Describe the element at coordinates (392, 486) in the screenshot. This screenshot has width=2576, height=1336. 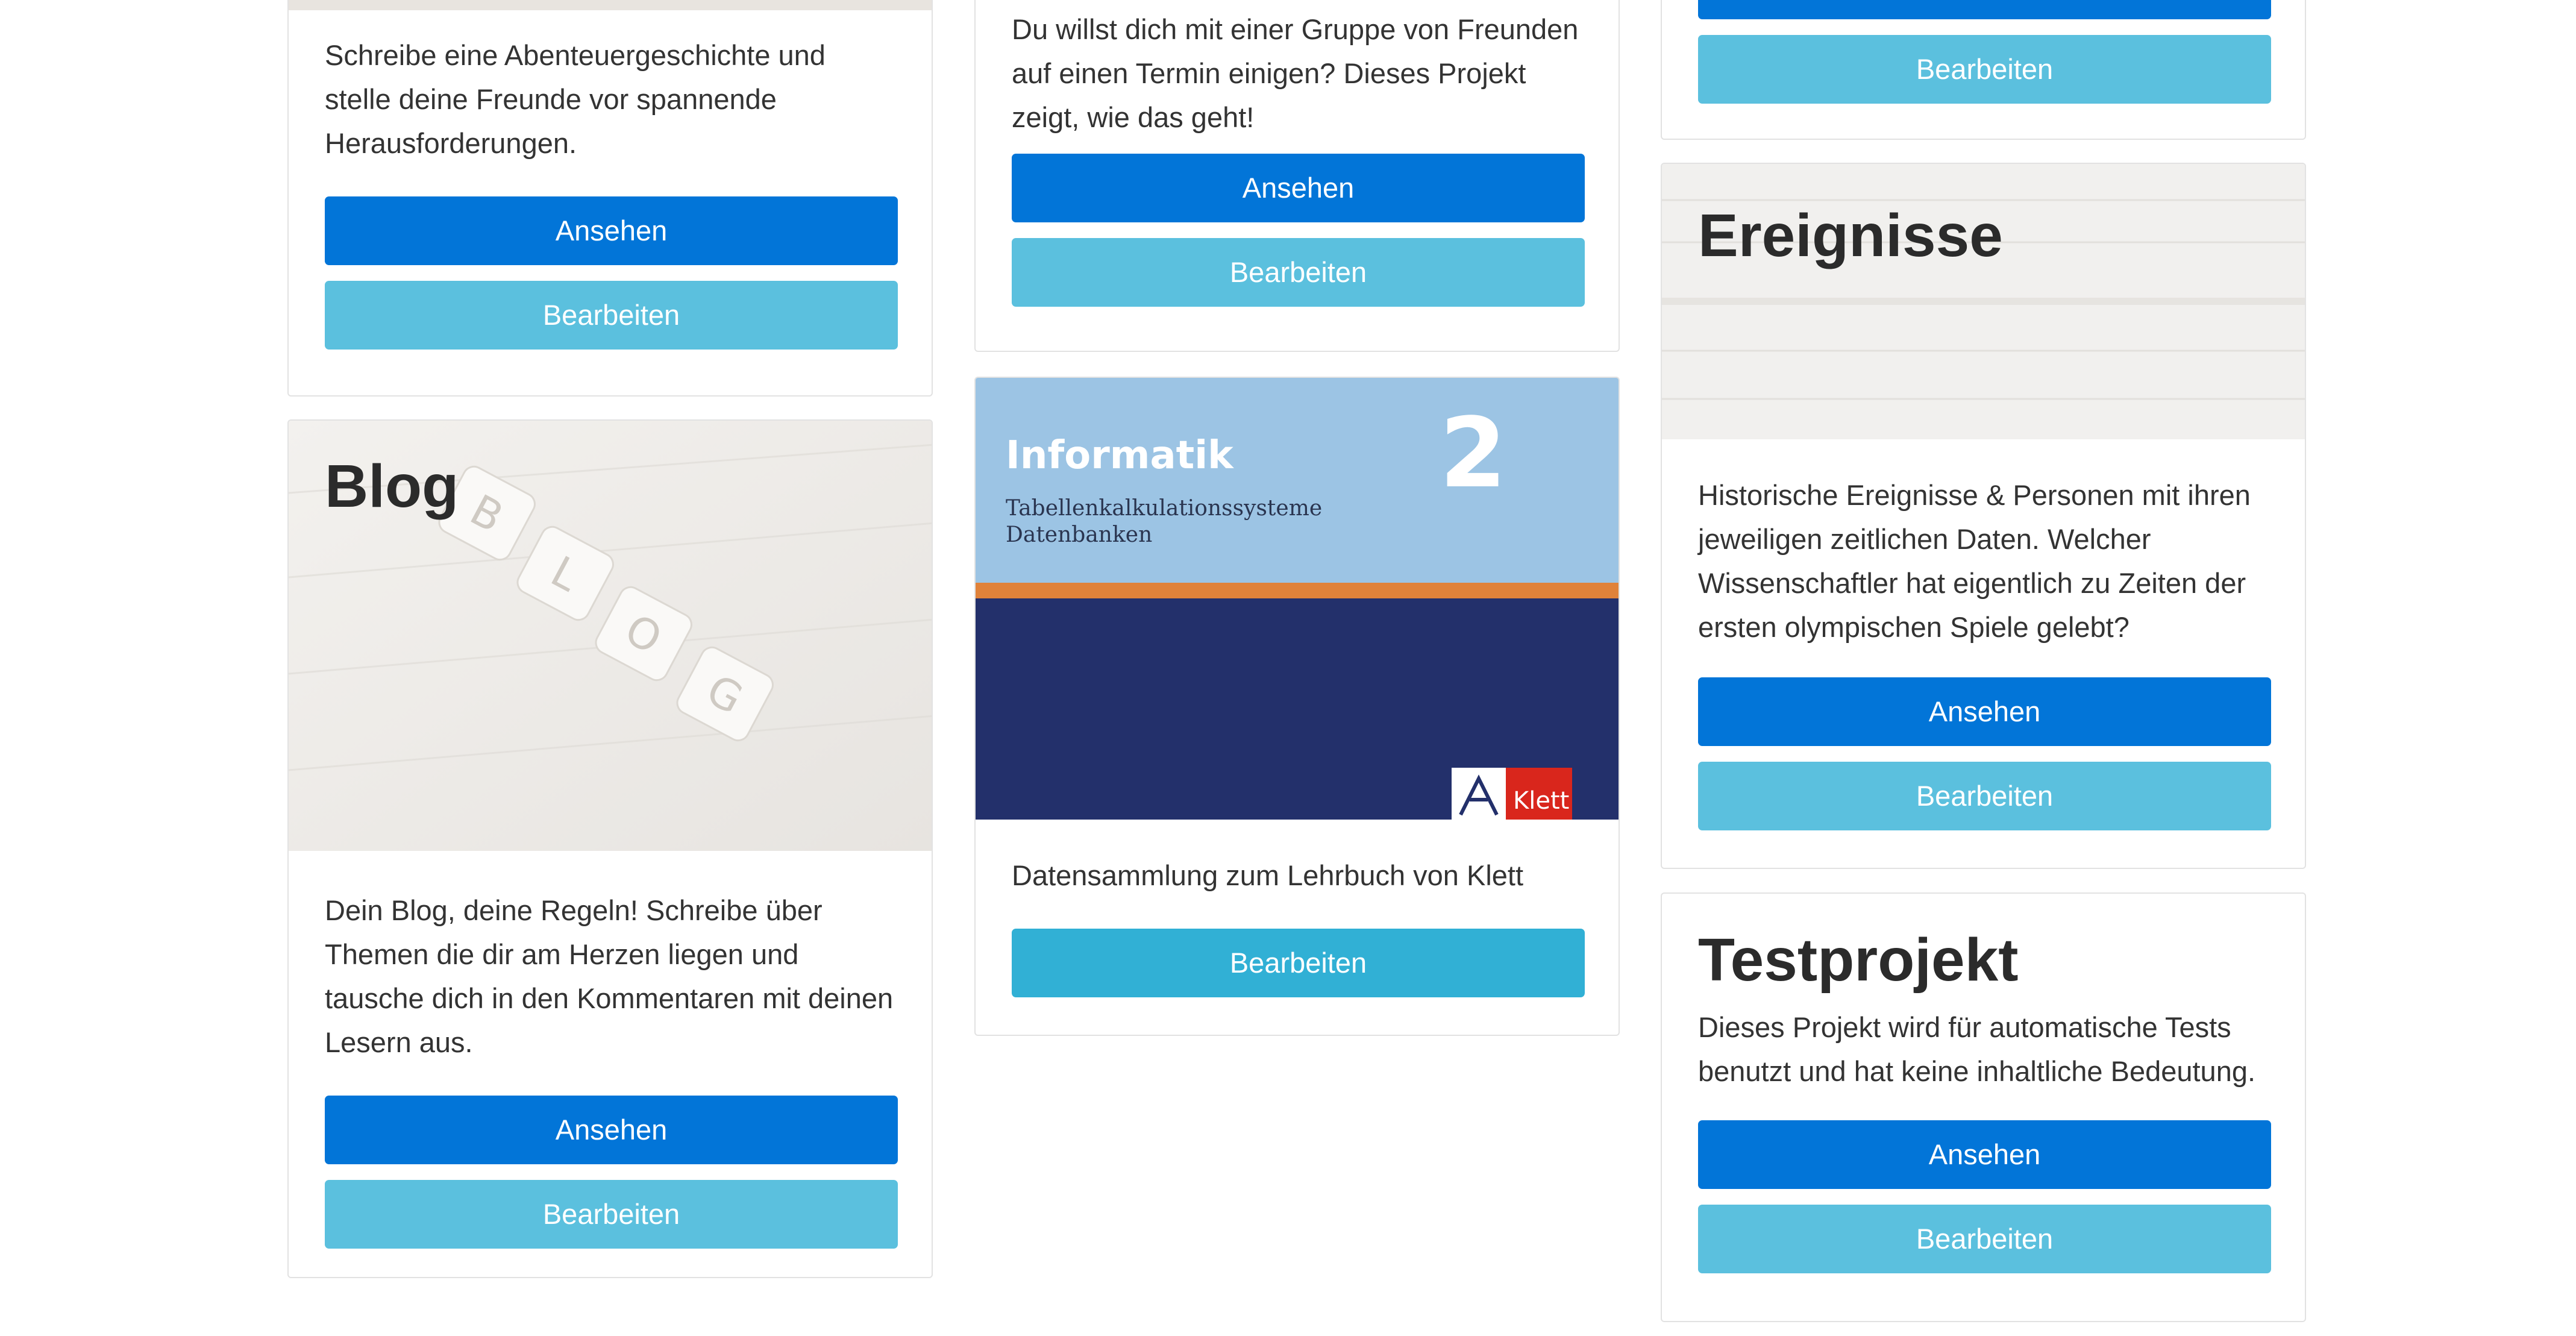
I see `card-title: Blog` at that location.